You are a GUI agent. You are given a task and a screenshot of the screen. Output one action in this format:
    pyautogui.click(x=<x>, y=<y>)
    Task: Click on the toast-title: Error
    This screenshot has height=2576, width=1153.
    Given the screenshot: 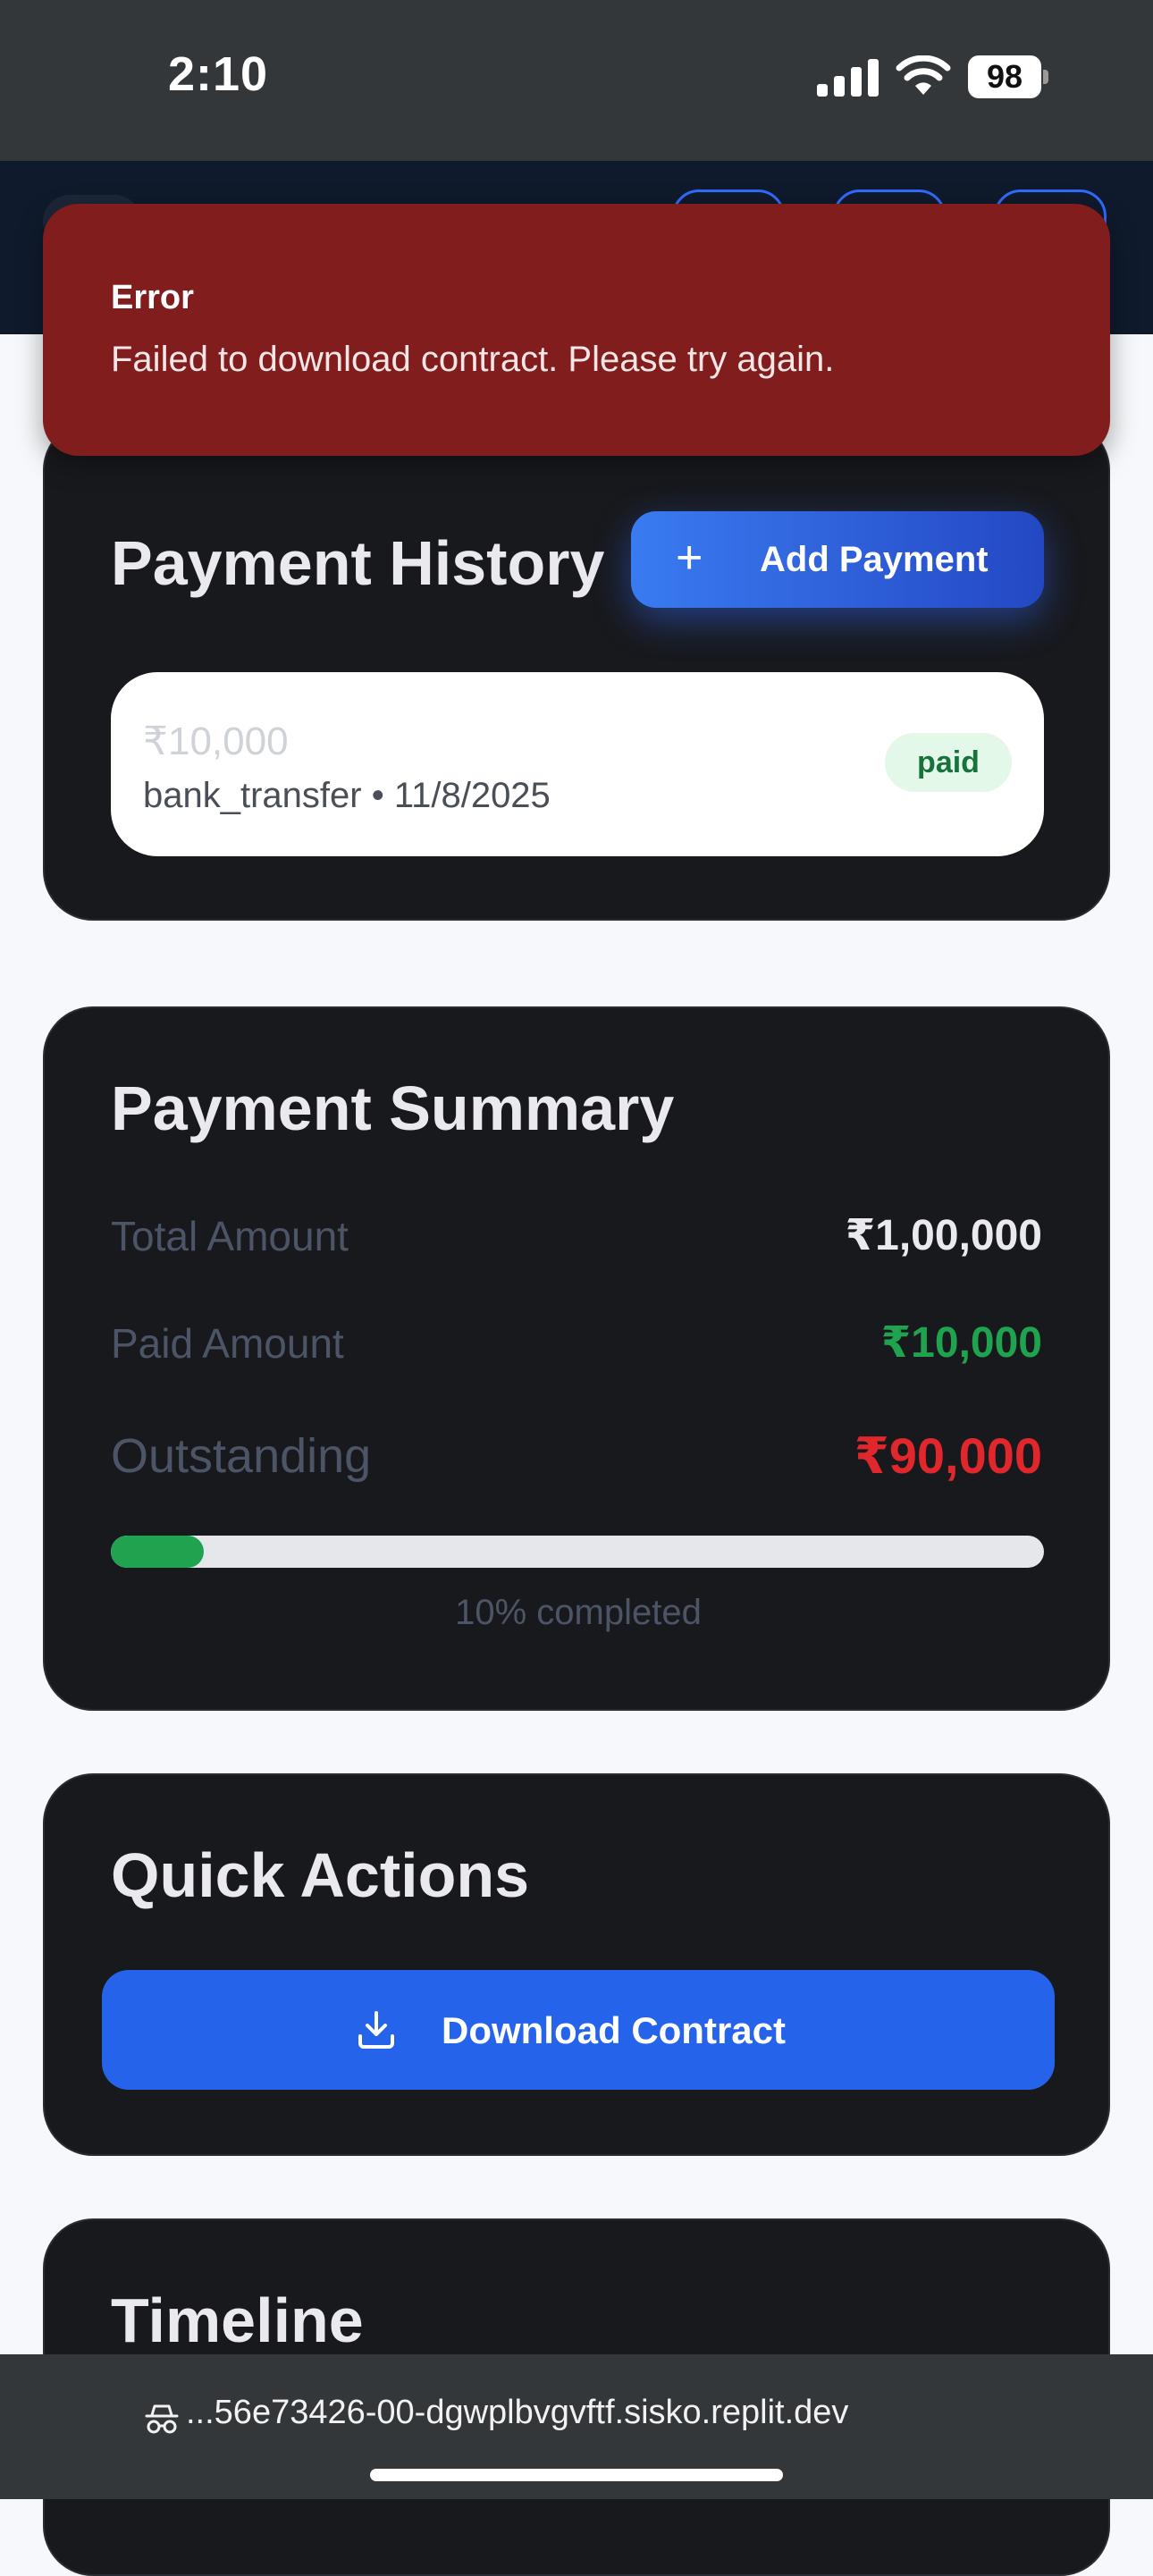 What is the action you would take?
    pyautogui.click(x=152, y=298)
    